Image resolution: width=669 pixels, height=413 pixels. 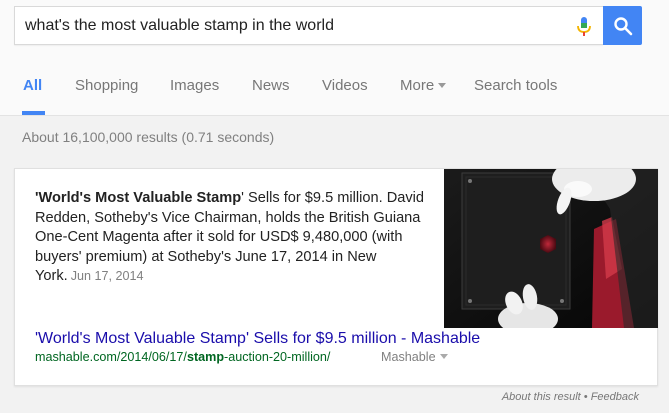 What do you see at coordinates (271, 85) in the screenshot?
I see `tab-news: News` at bounding box center [271, 85].